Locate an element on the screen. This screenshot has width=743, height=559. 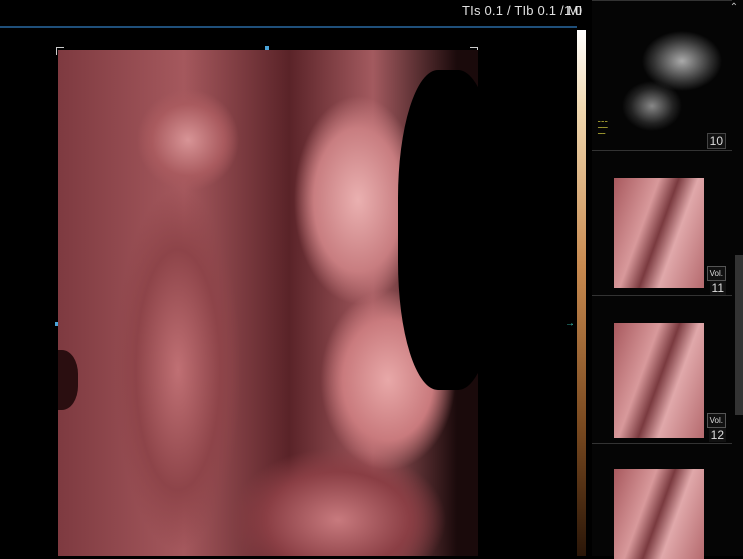
thumbnail-12: Vol. 12 is located at coordinates (662, 369).